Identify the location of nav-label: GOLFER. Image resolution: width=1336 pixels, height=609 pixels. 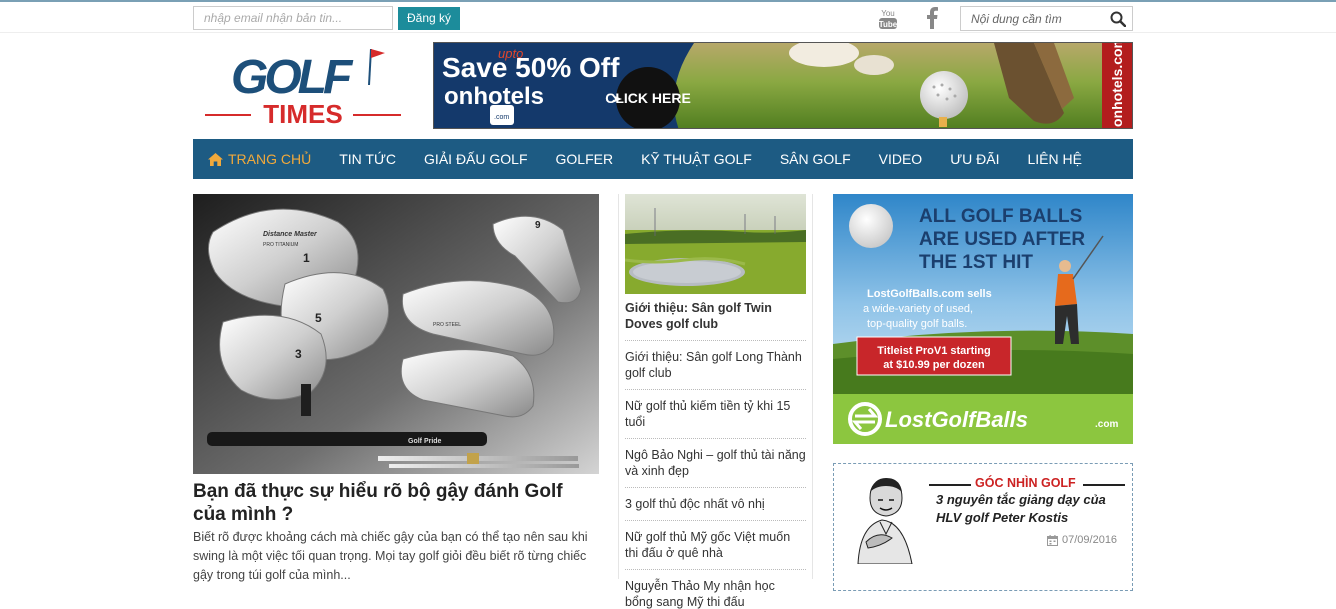
(584, 159).